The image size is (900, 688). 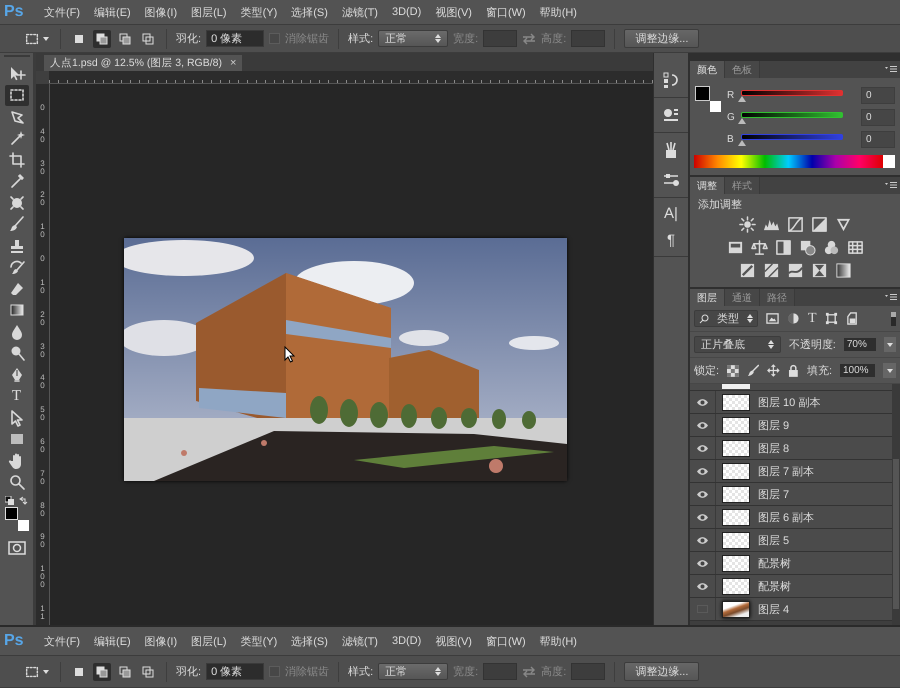 I want to click on opacity-dropdown-button, so click(x=890, y=344).